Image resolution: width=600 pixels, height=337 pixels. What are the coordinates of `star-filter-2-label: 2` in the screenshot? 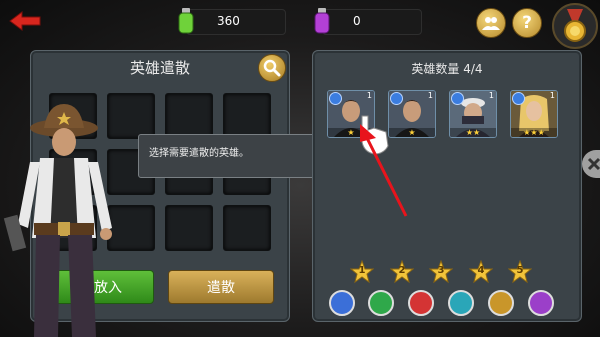 It's located at (402, 270).